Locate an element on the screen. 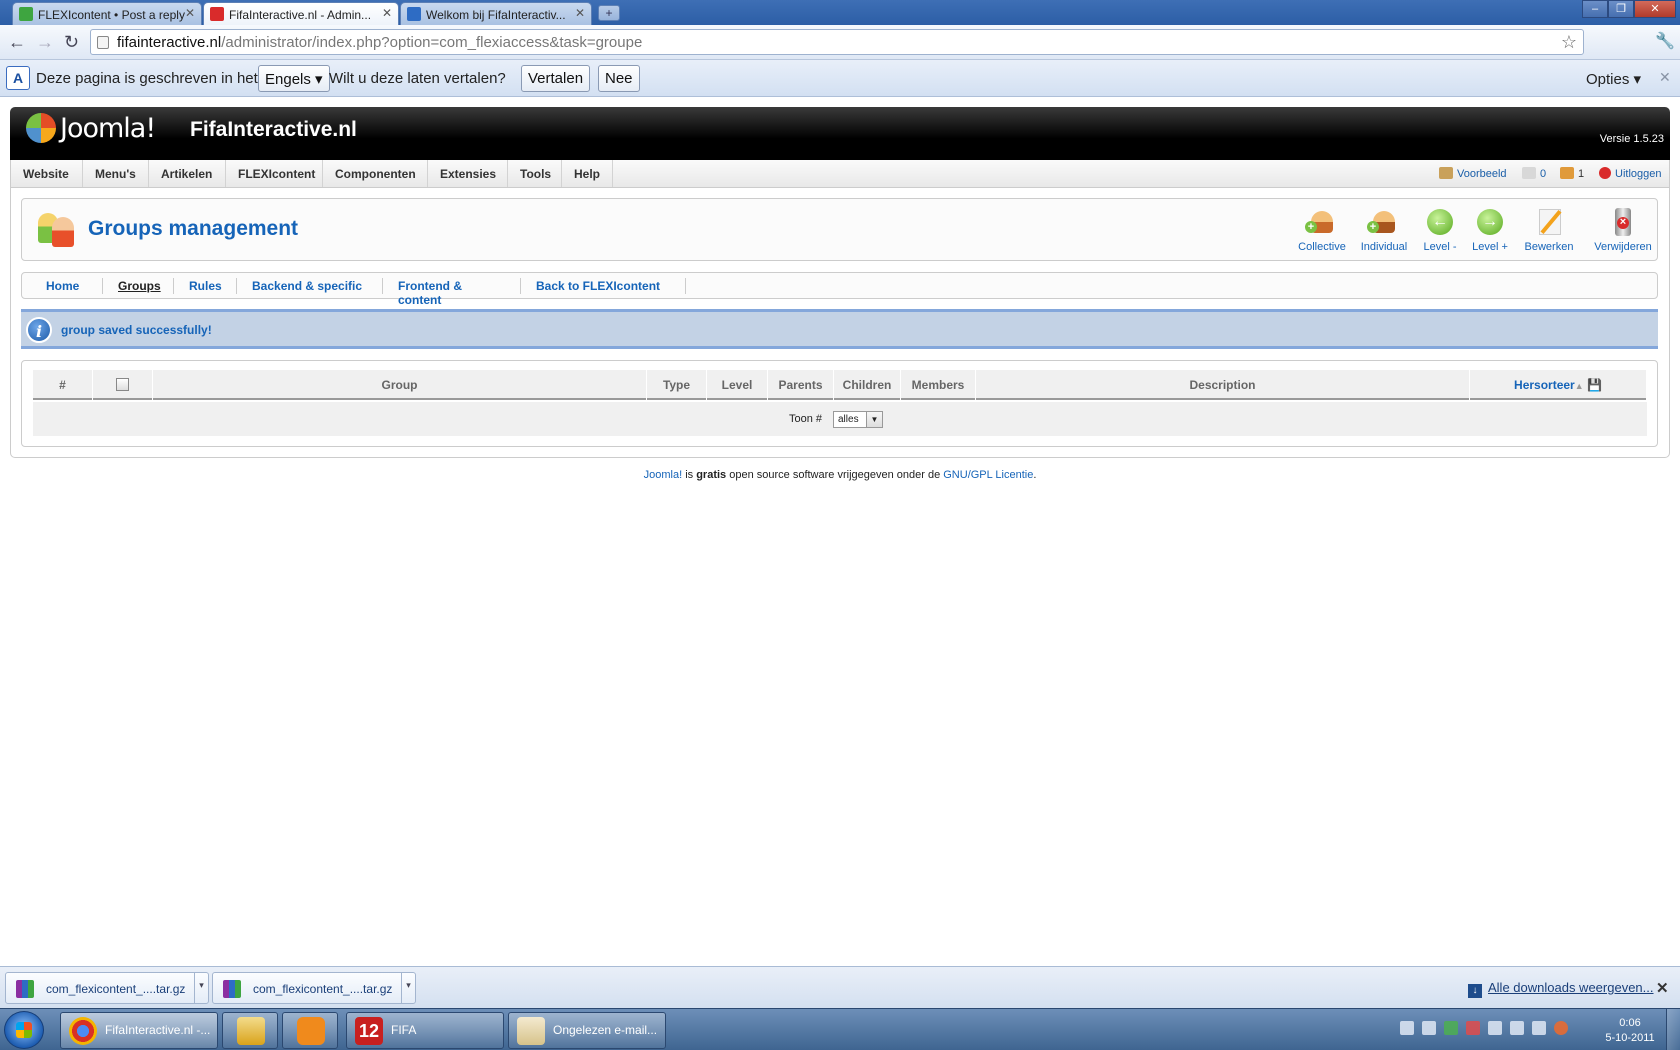 The image size is (1680, 1050). column-reorder: Hersorteer▲ 💾 is located at coordinates (1558, 385).